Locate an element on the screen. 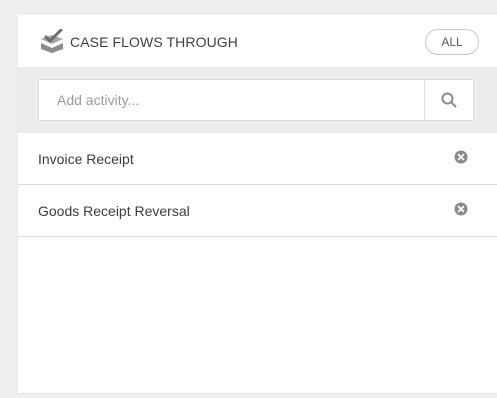  activity-label: Invoice Receipt is located at coordinates (86, 159).